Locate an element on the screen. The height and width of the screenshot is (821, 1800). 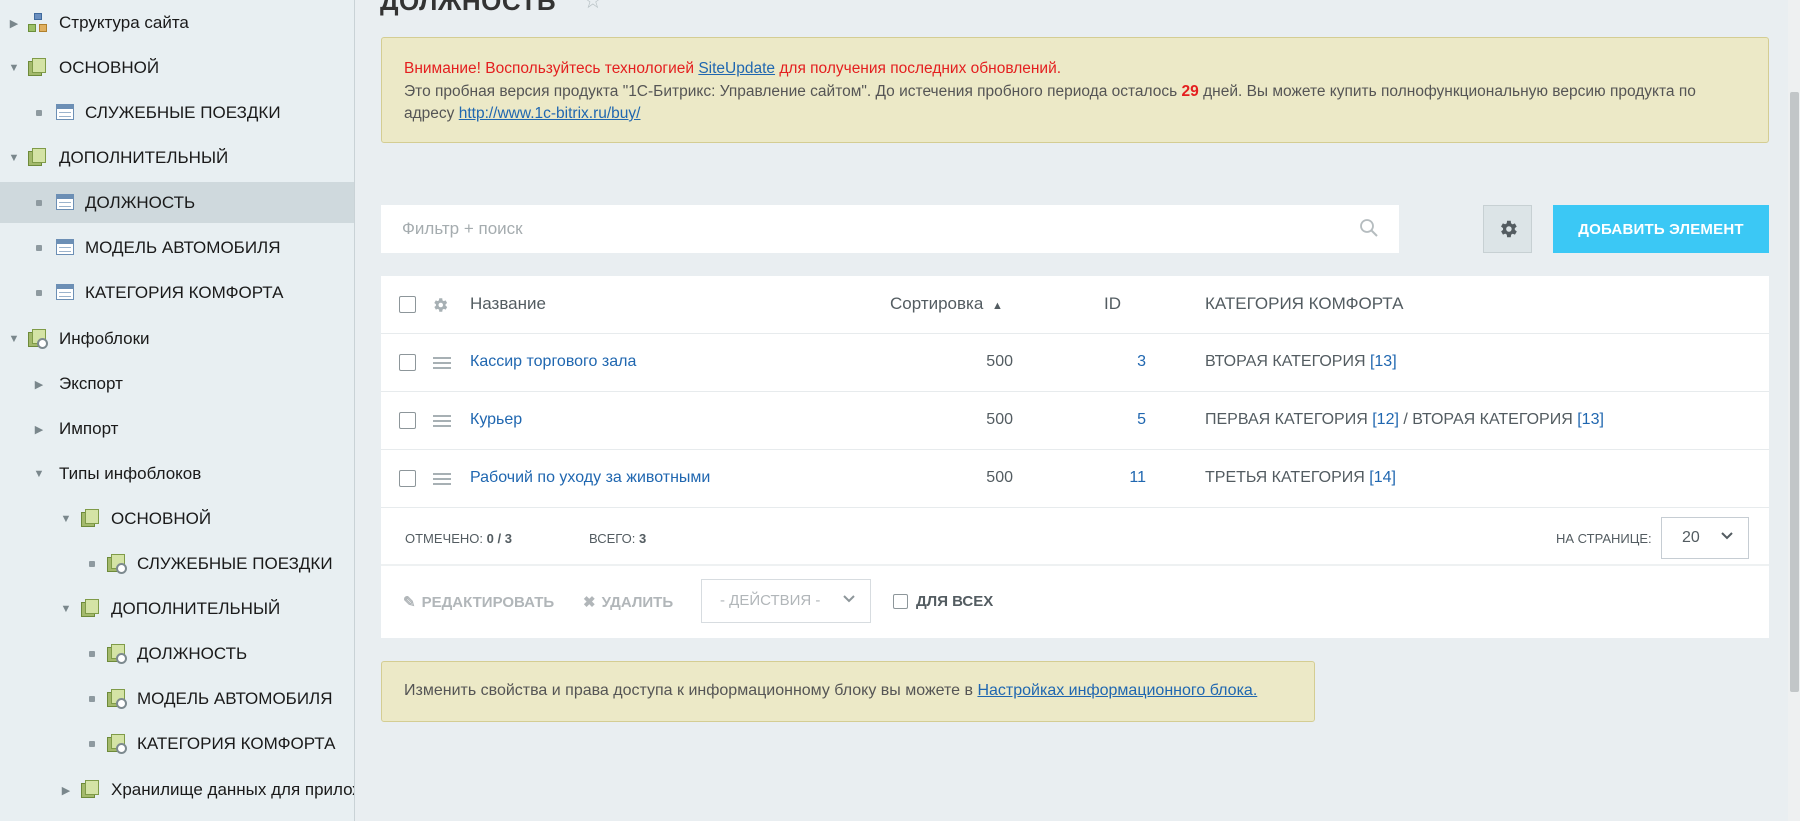
sidebar-item-position-nested: ДОЛЖНОСТЬ is located at coordinates (177, 653).